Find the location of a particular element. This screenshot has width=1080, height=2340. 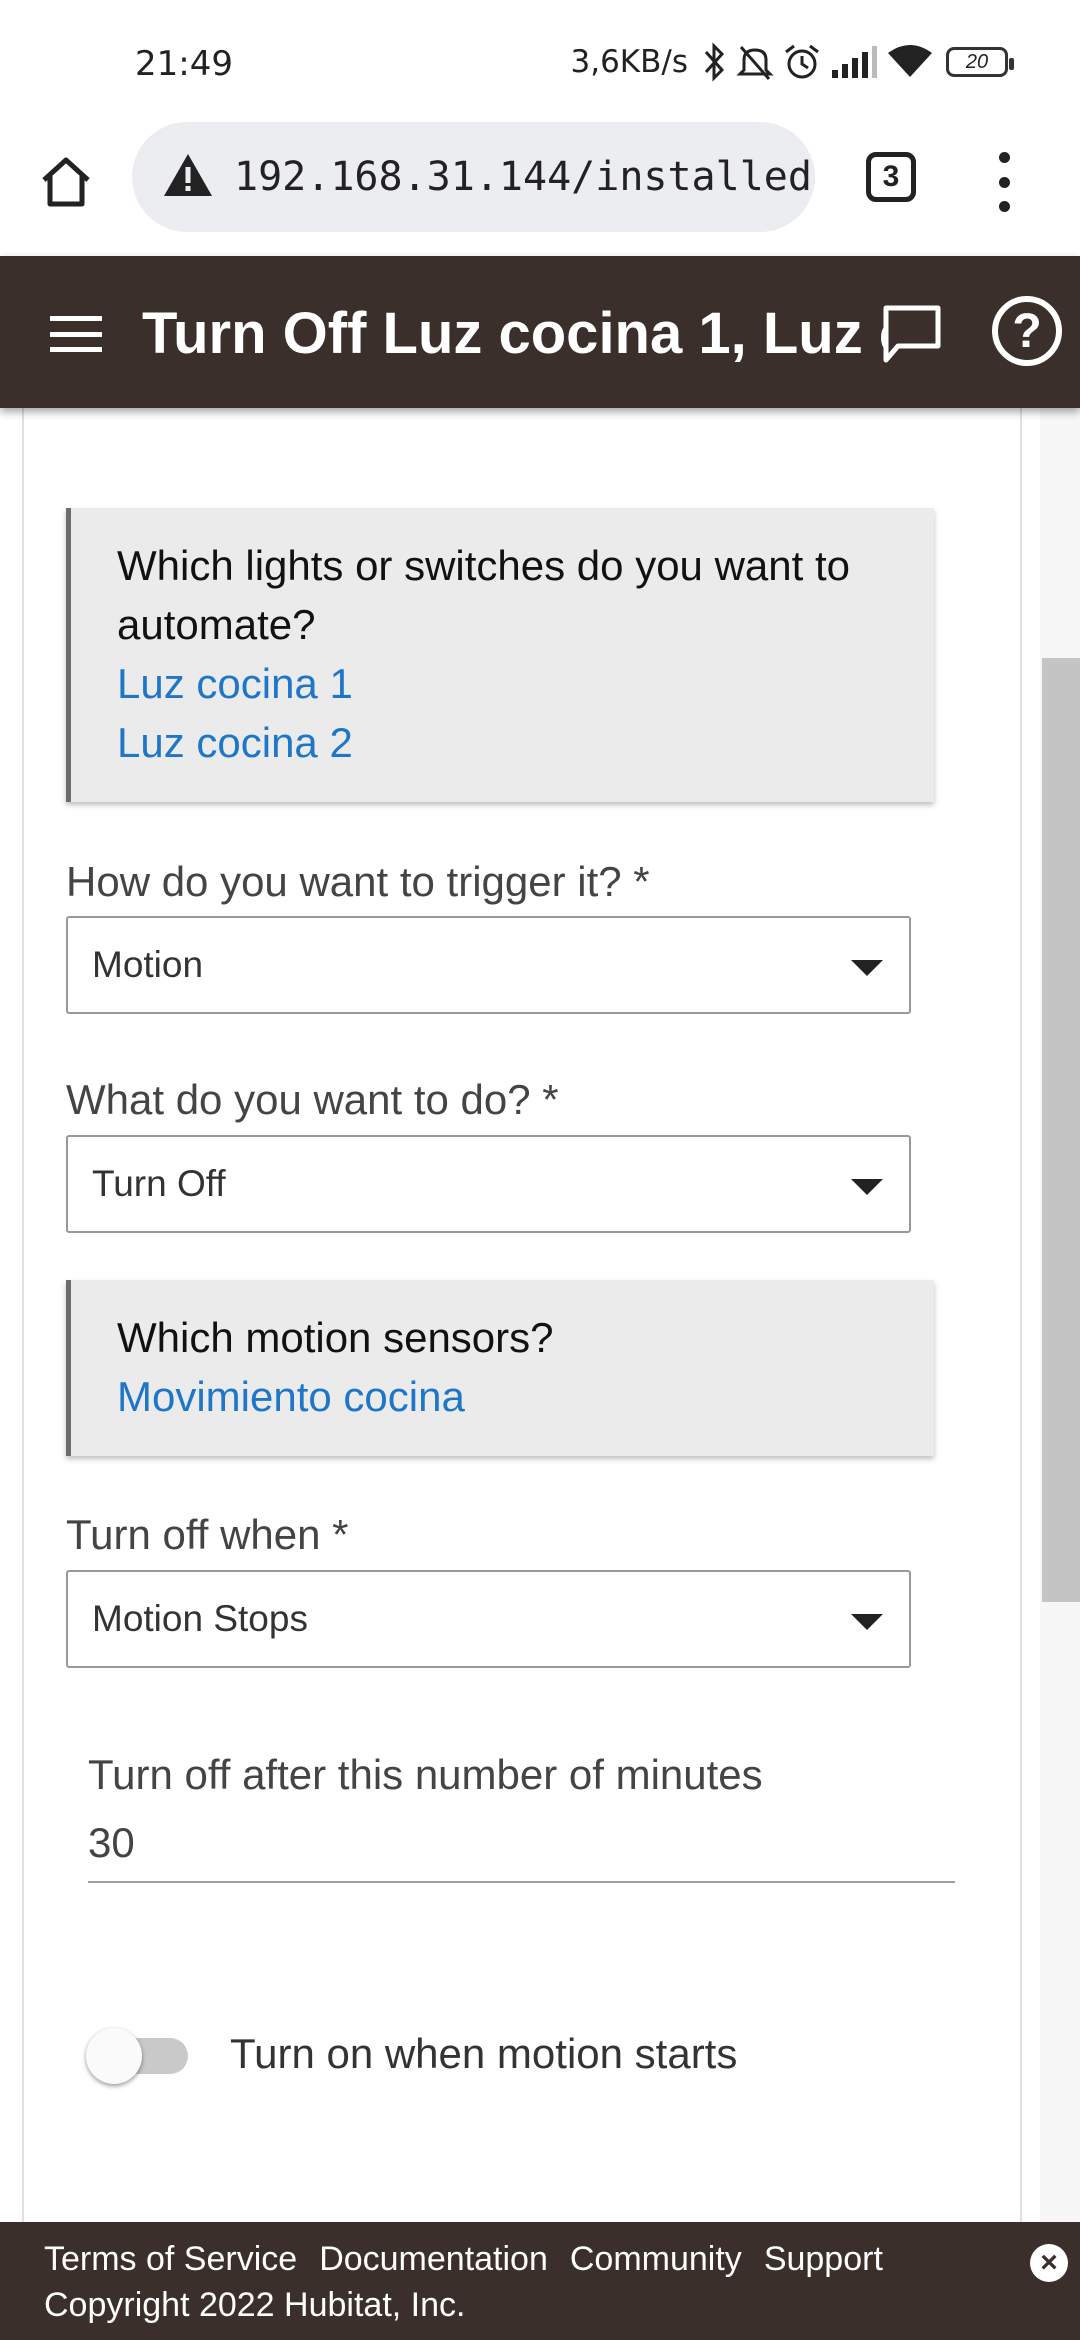

menu-icon is located at coordinates (76, 334).